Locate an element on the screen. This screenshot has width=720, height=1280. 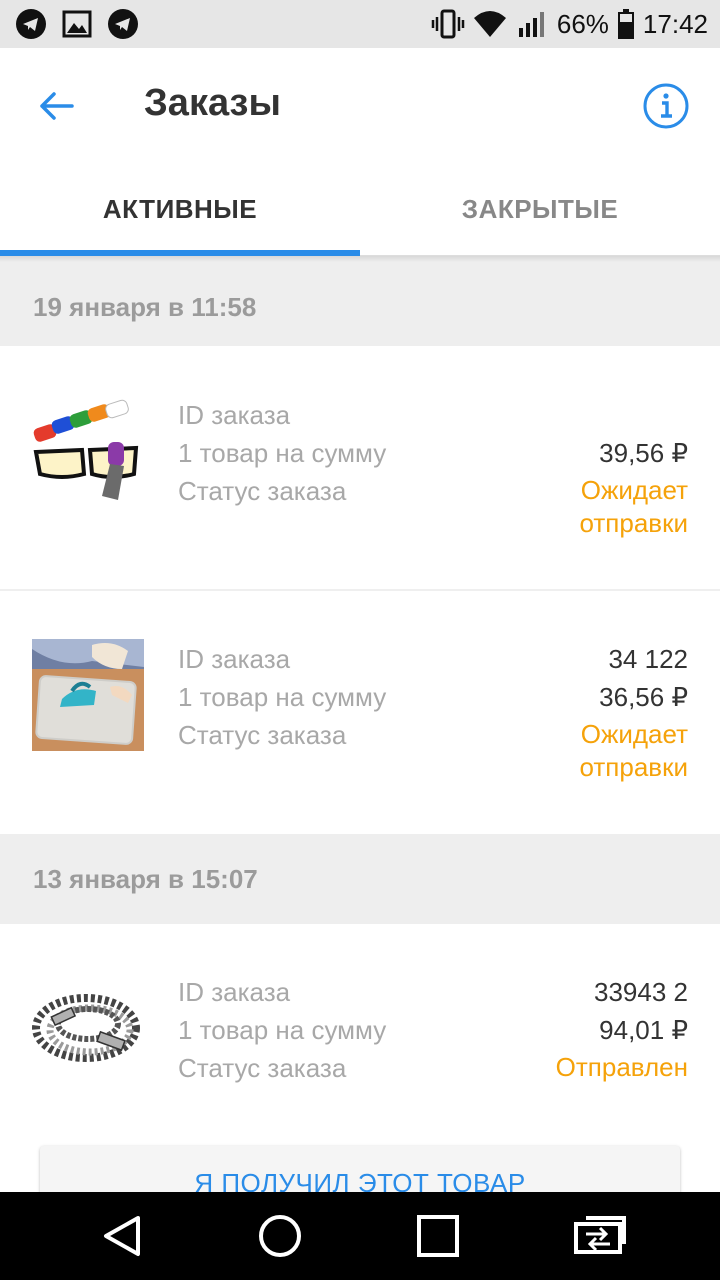
order-price: 36,56 ₽ is located at coordinates (643, 697).